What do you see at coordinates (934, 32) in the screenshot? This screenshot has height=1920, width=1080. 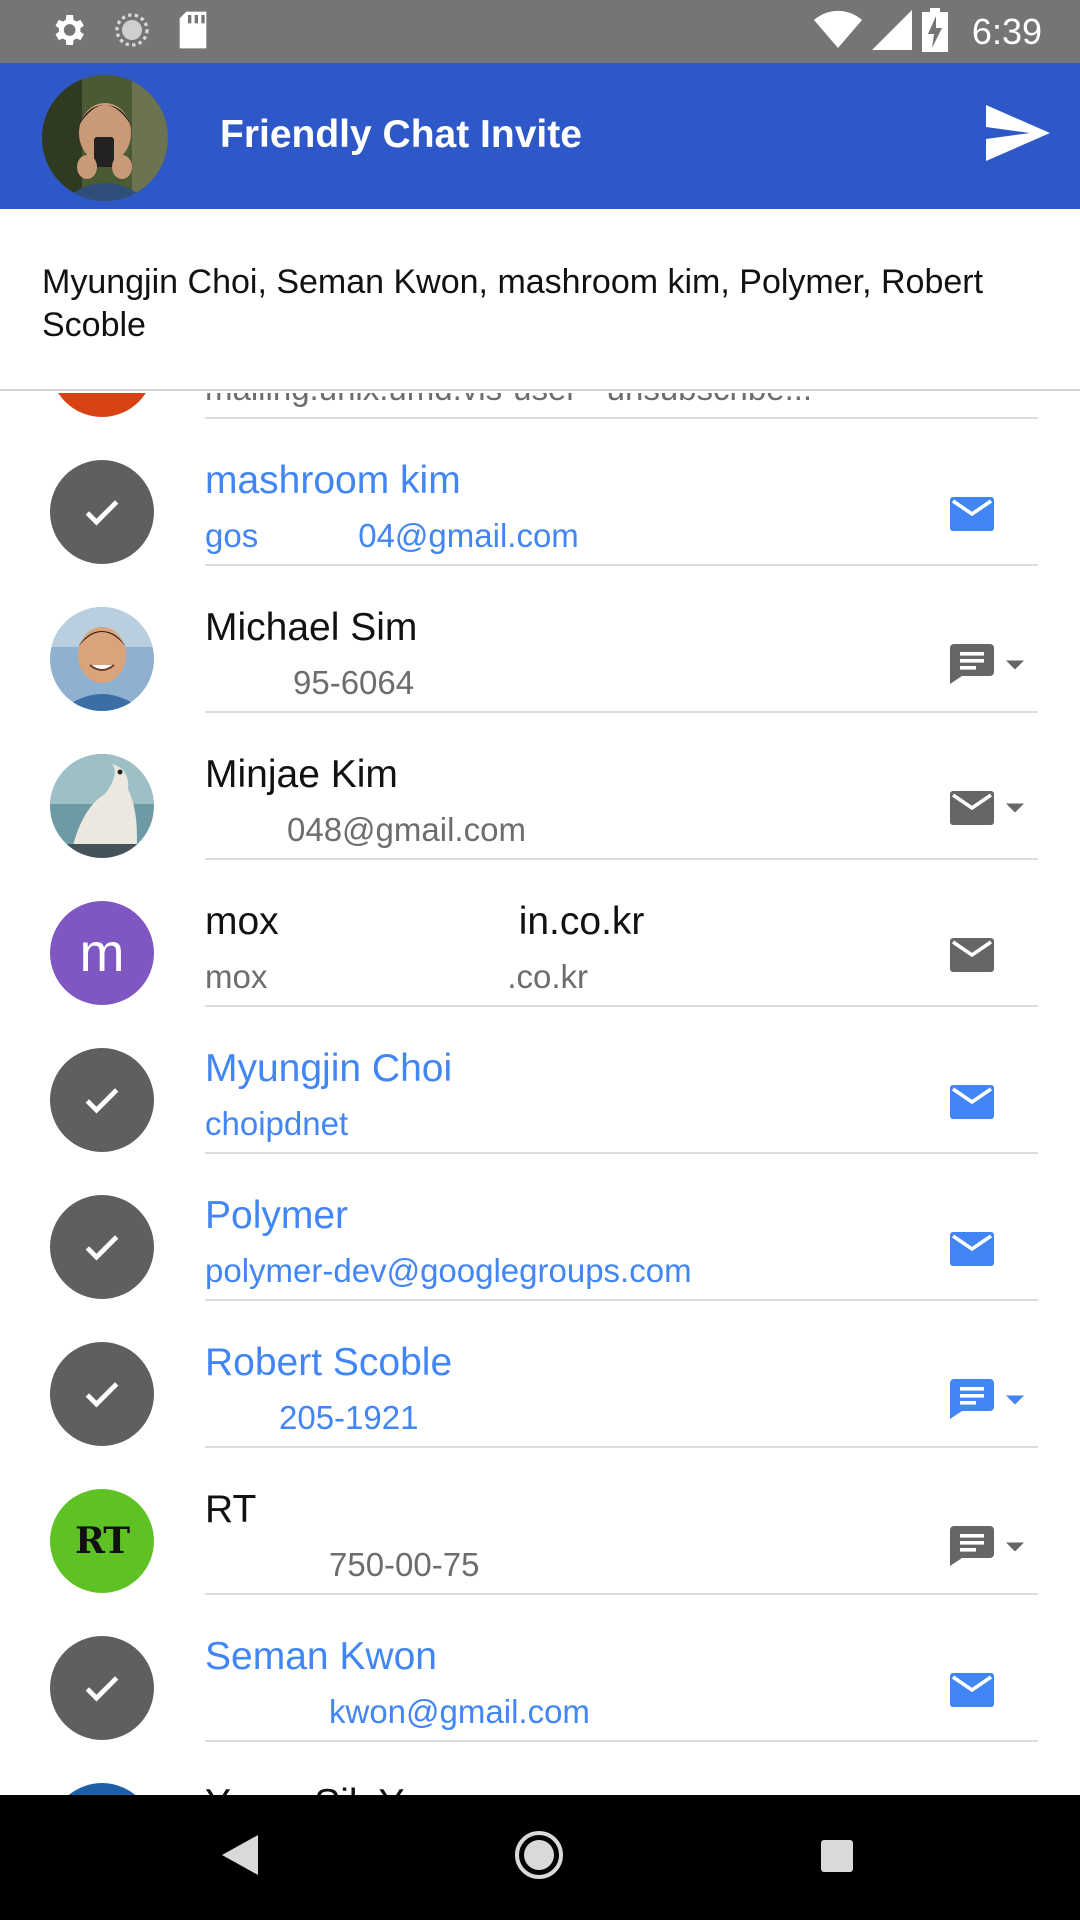 I see `battery-charging-icon` at bounding box center [934, 32].